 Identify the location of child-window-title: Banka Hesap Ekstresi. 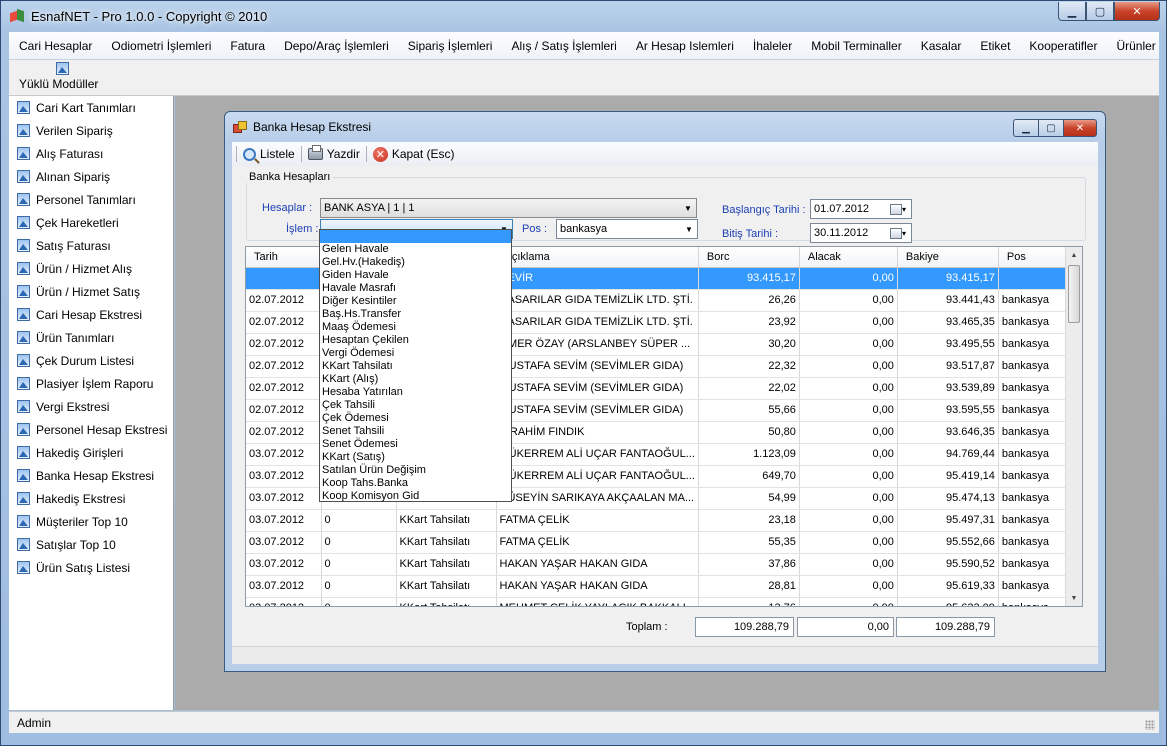
(312, 127).